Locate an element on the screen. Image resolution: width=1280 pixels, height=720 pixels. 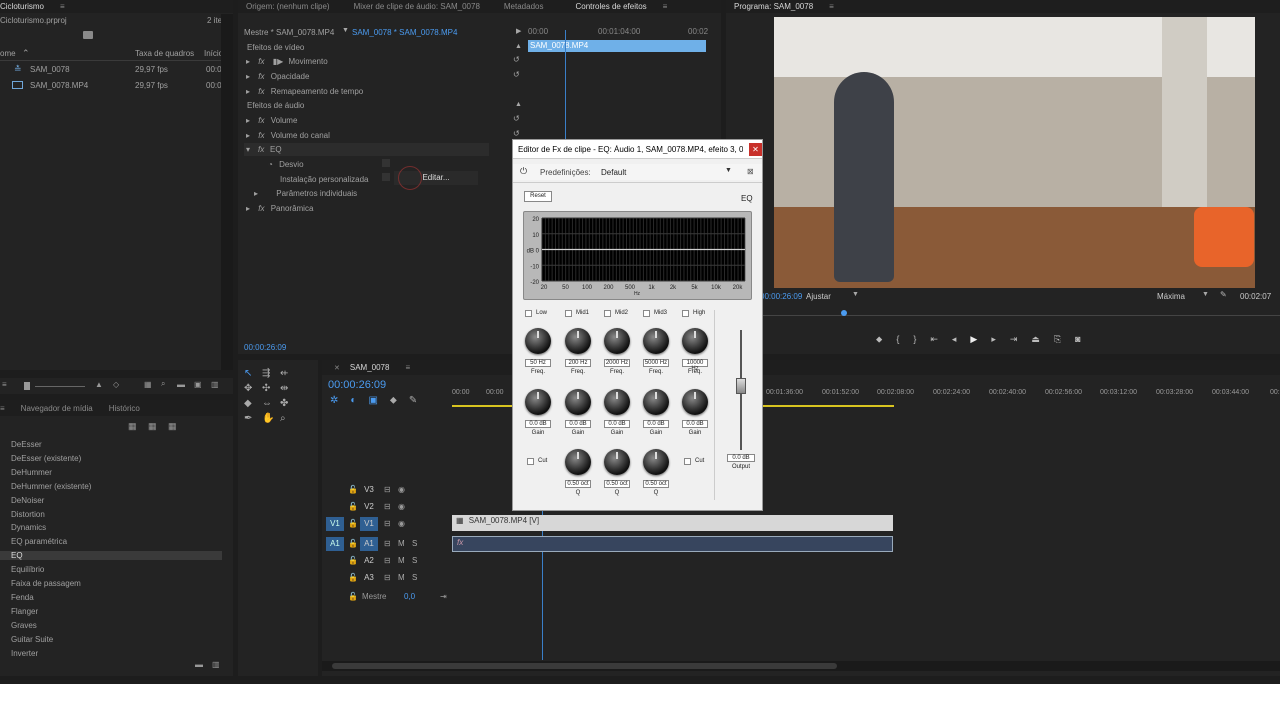
folder-icon is located at coordinates (88, 35).